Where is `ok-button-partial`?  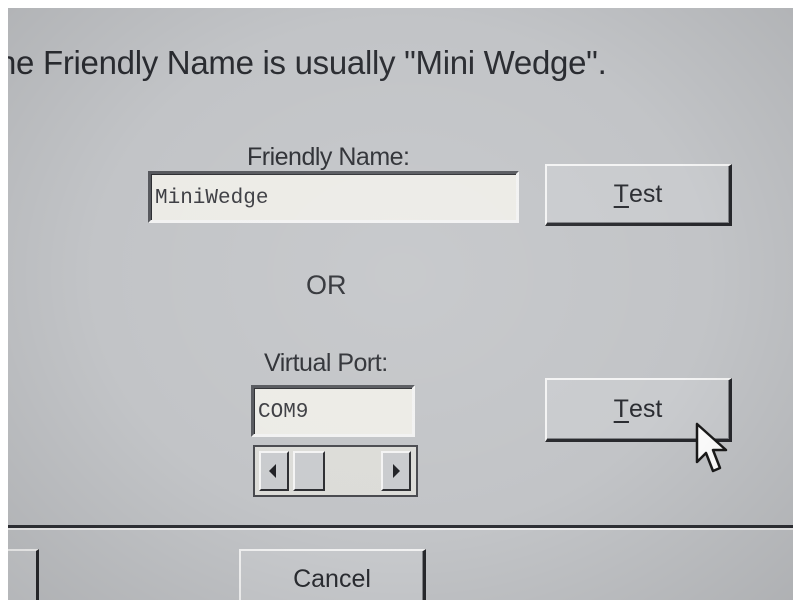
ok-button-partial is located at coordinates (23, 574).